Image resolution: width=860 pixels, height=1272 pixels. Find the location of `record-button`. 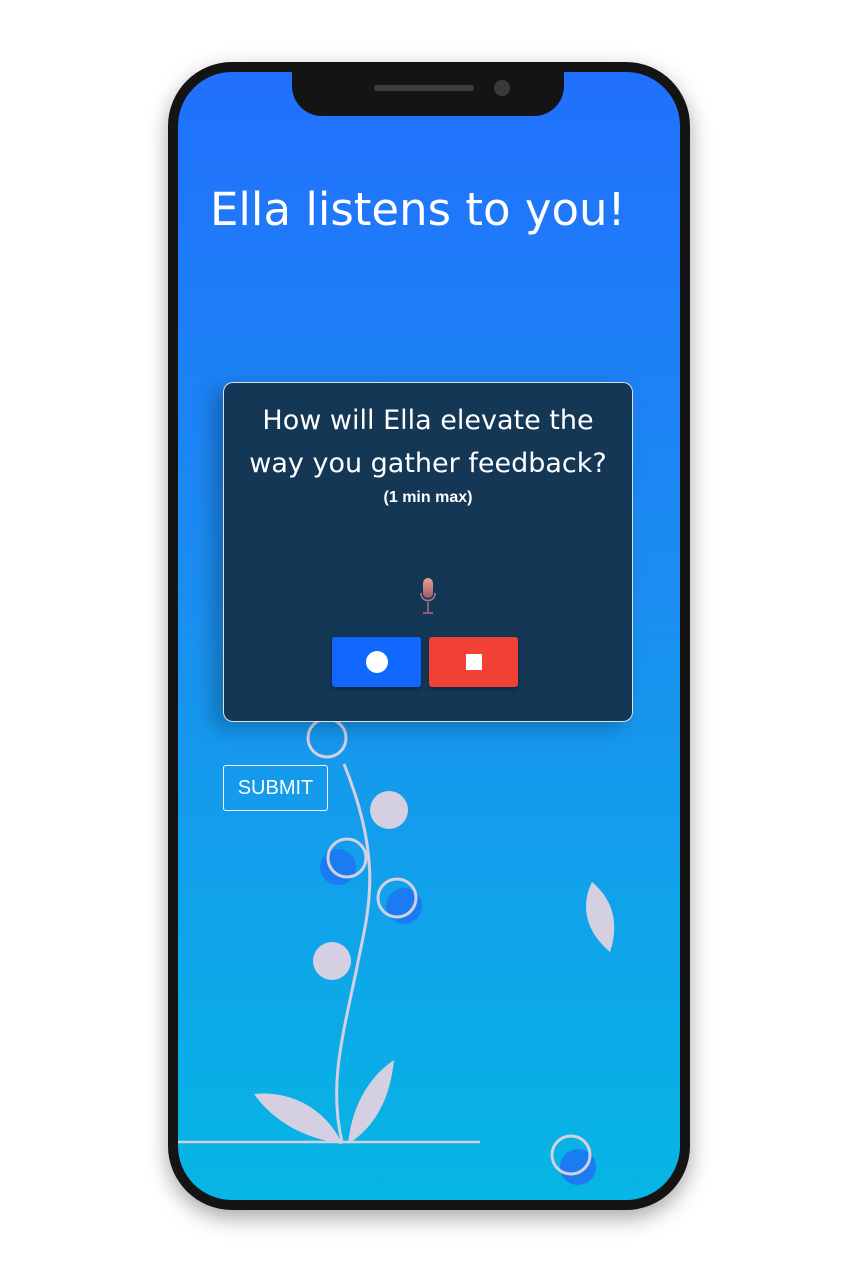

record-button is located at coordinates (376, 662).